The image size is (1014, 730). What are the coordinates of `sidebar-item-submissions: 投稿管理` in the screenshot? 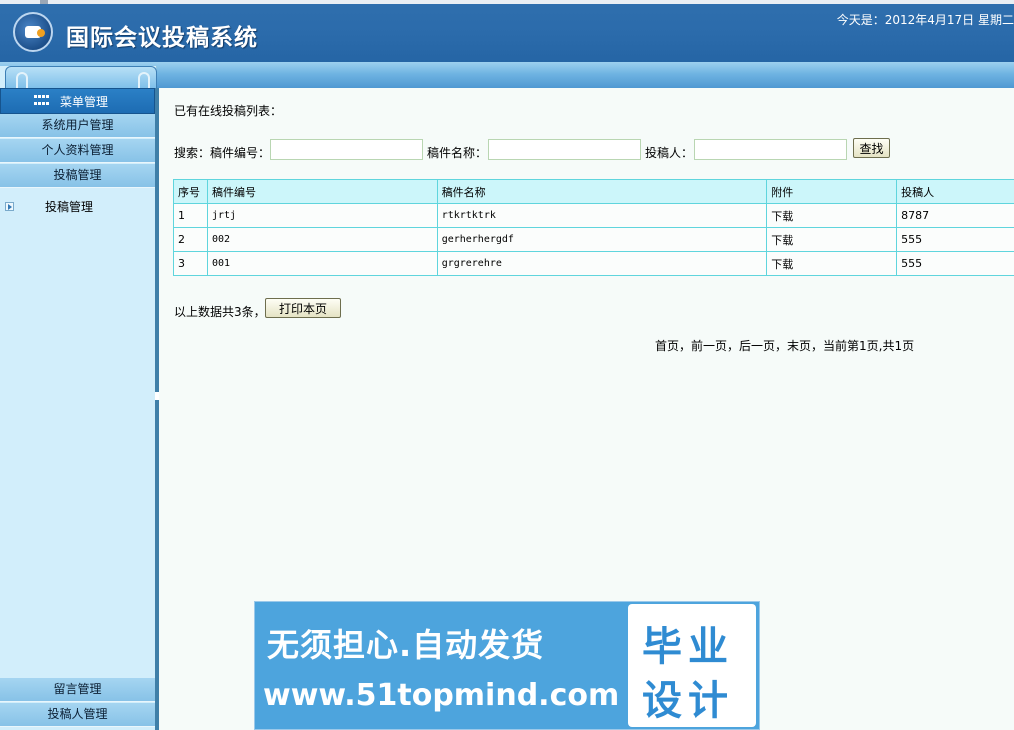 It's located at (77, 176).